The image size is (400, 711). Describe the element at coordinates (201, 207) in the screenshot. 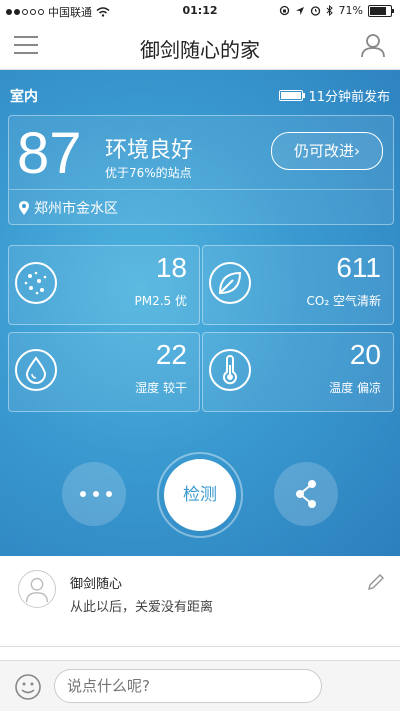

I see `location-row: 郑州市金水区` at that location.